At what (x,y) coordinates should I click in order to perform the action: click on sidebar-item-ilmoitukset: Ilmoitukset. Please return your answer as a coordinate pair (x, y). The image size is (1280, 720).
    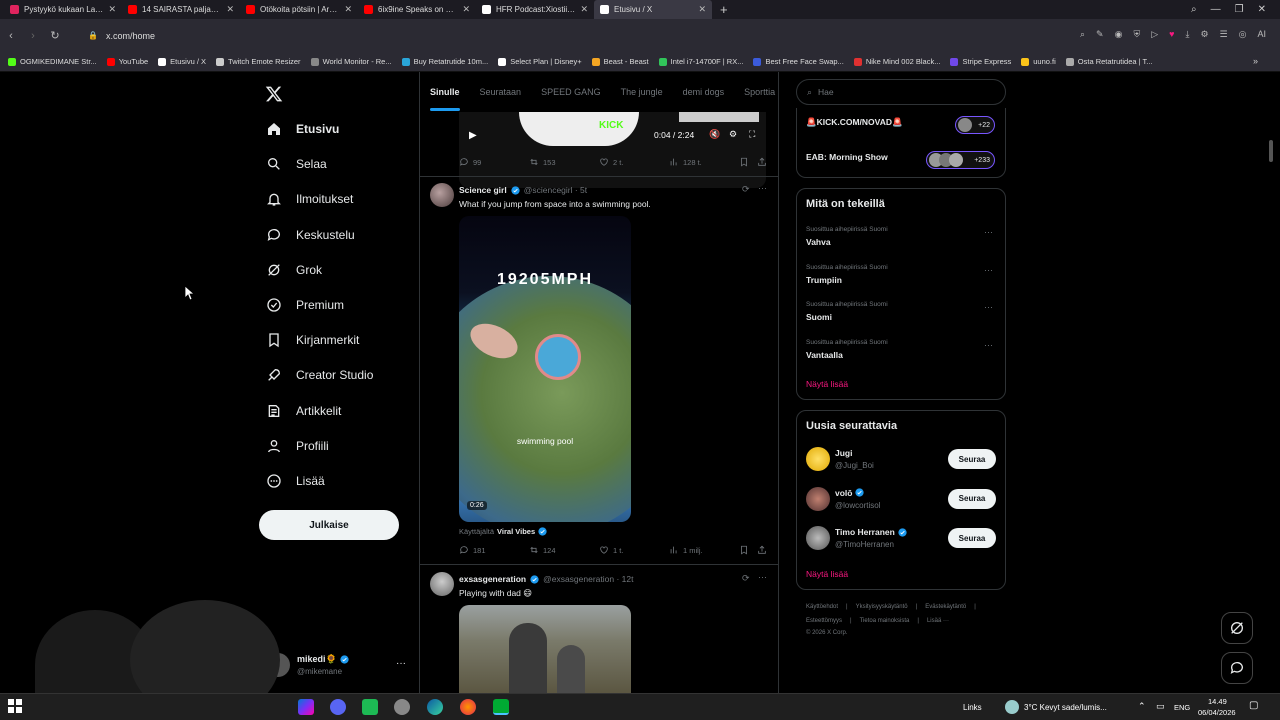
    Looking at the image, I should click on (309, 199).